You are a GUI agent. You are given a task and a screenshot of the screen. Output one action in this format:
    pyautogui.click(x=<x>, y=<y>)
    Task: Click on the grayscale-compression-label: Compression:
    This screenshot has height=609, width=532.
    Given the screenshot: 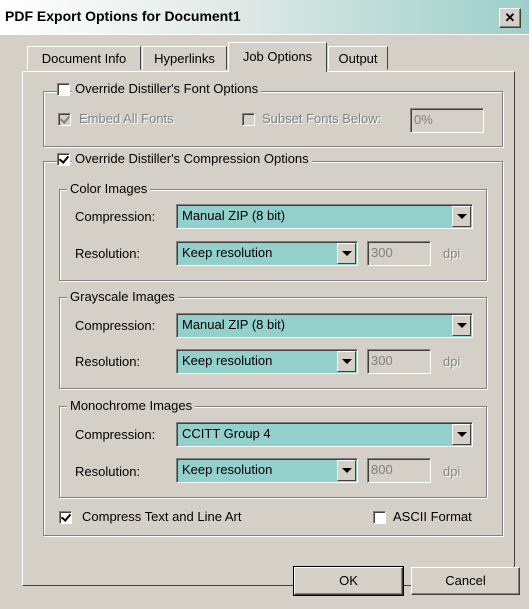 What is the action you would take?
    pyautogui.click(x=115, y=325)
    